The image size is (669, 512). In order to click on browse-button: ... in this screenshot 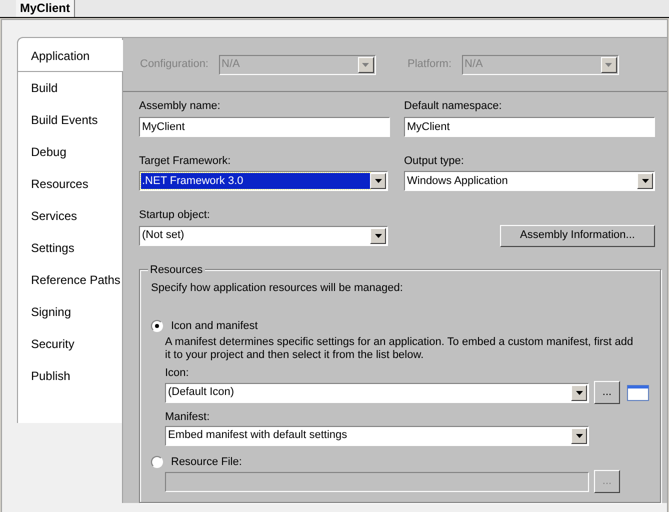, I will do `click(607, 392)`.